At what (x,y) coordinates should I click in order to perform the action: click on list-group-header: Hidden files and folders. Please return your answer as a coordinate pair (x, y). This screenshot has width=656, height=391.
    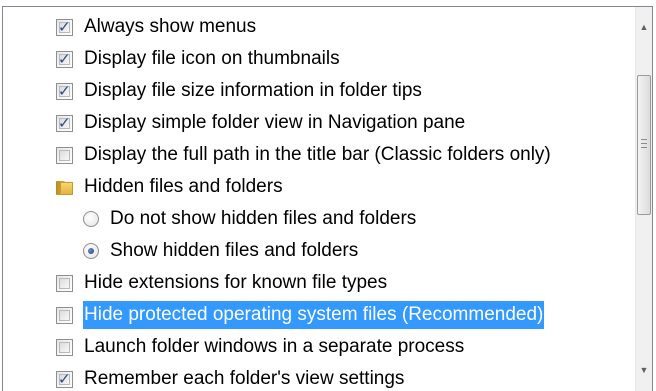
    Looking at the image, I should click on (170, 187).